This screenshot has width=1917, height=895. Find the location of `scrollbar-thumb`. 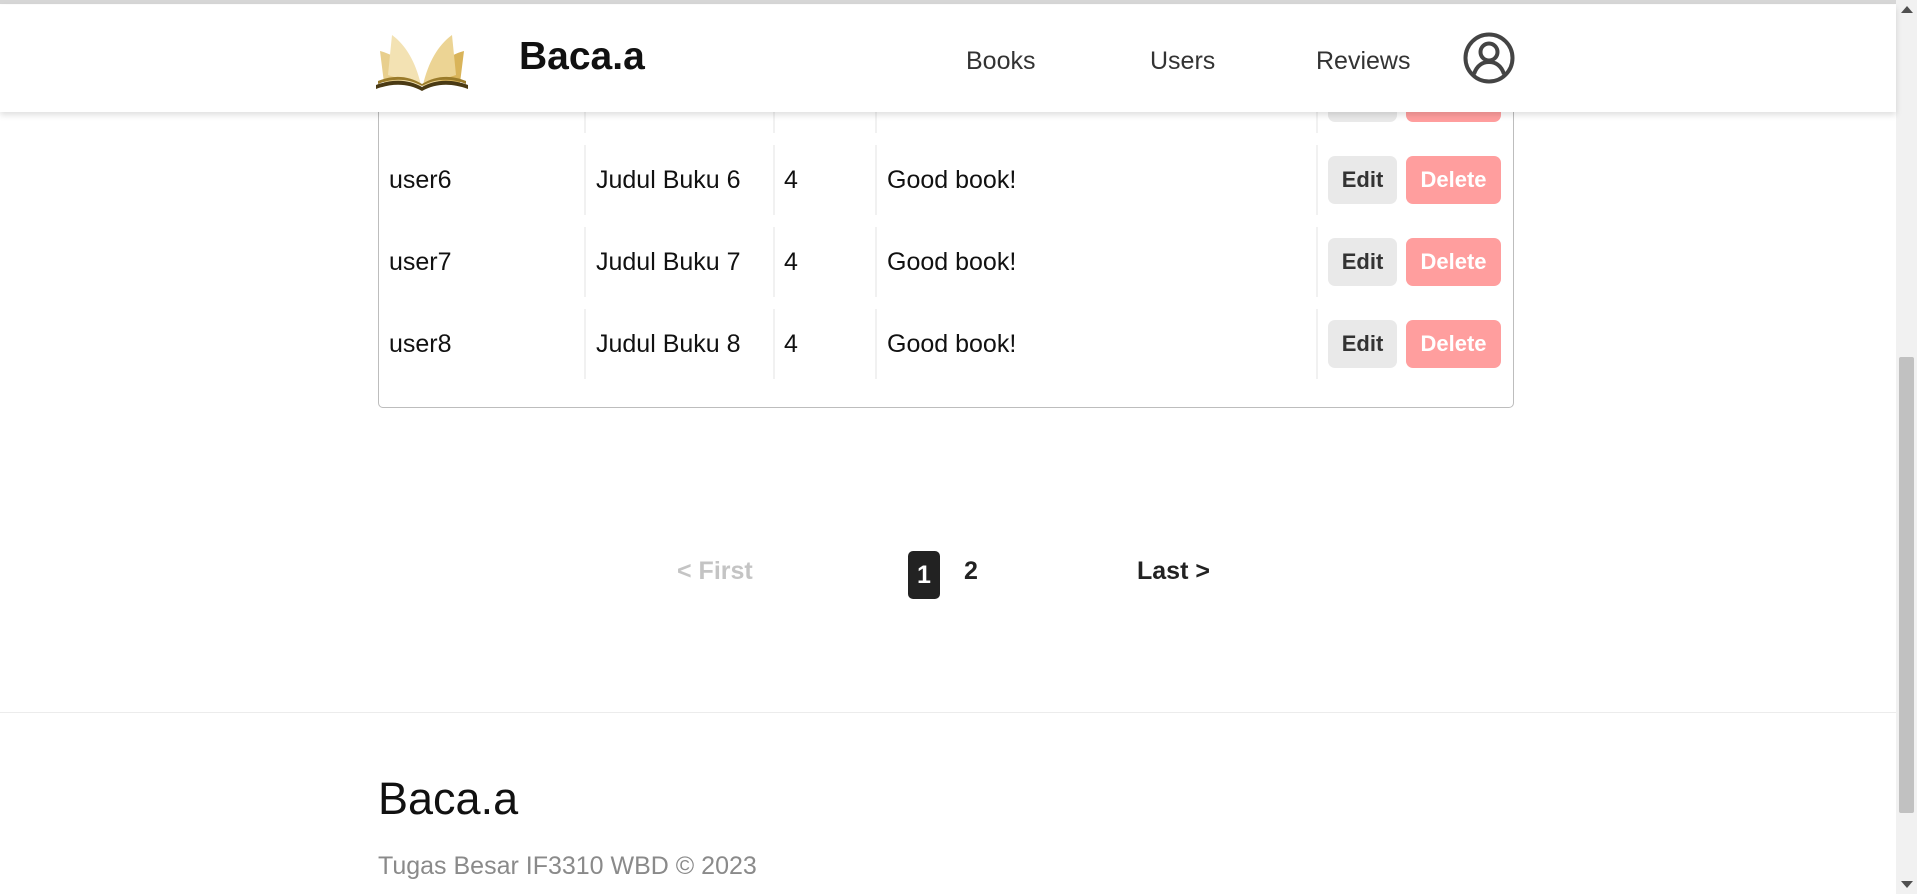

scrollbar-thumb is located at coordinates (1906, 585).